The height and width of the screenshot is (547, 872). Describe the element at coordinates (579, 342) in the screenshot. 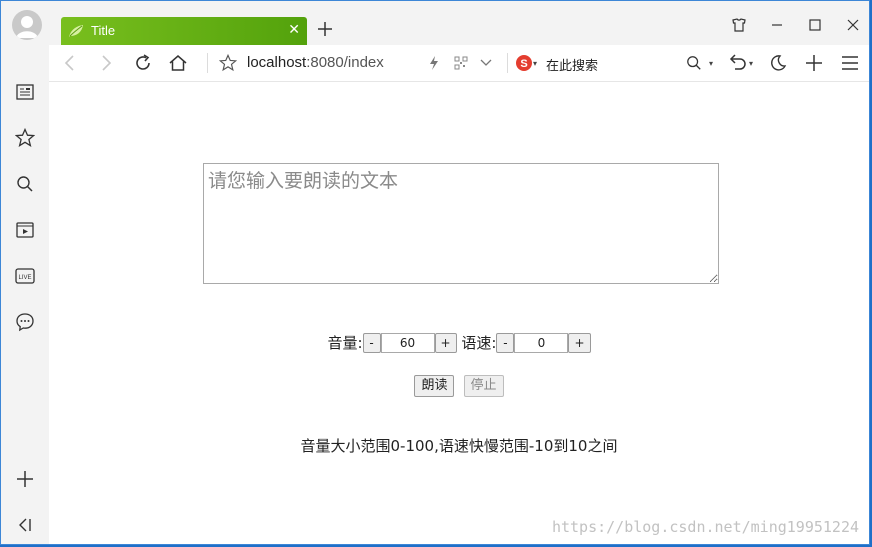

I see `rate-increase-button: +` at that location.